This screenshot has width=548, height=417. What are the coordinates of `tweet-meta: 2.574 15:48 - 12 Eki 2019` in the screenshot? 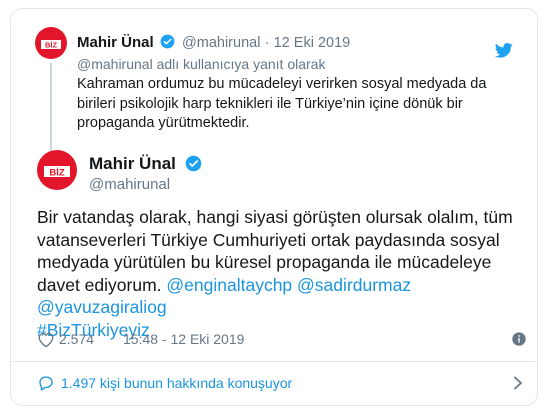 It's located at (283, 340).